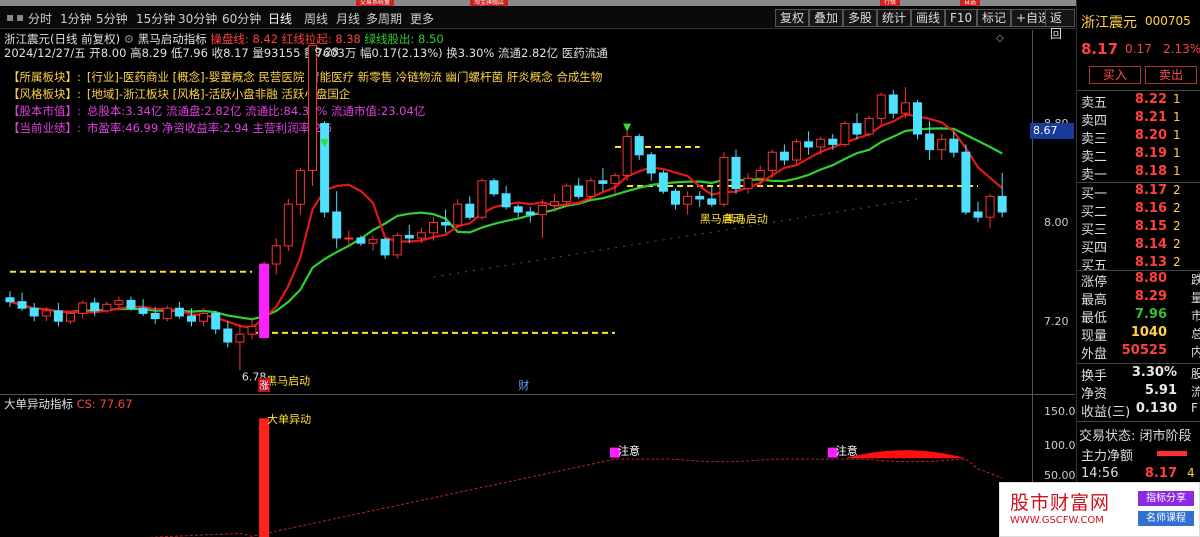 The height and width of the screenshot is (537, 1200). Describe the element at coordinates (1168, 21) in the screenshot. I see `stock-code: 000705` at that location.